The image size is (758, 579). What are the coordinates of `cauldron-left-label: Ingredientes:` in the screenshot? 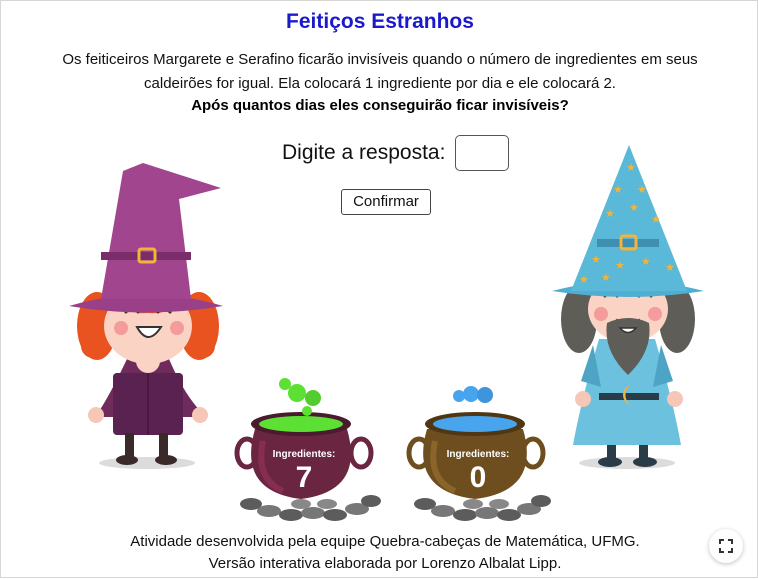 It's located at (304, 454).